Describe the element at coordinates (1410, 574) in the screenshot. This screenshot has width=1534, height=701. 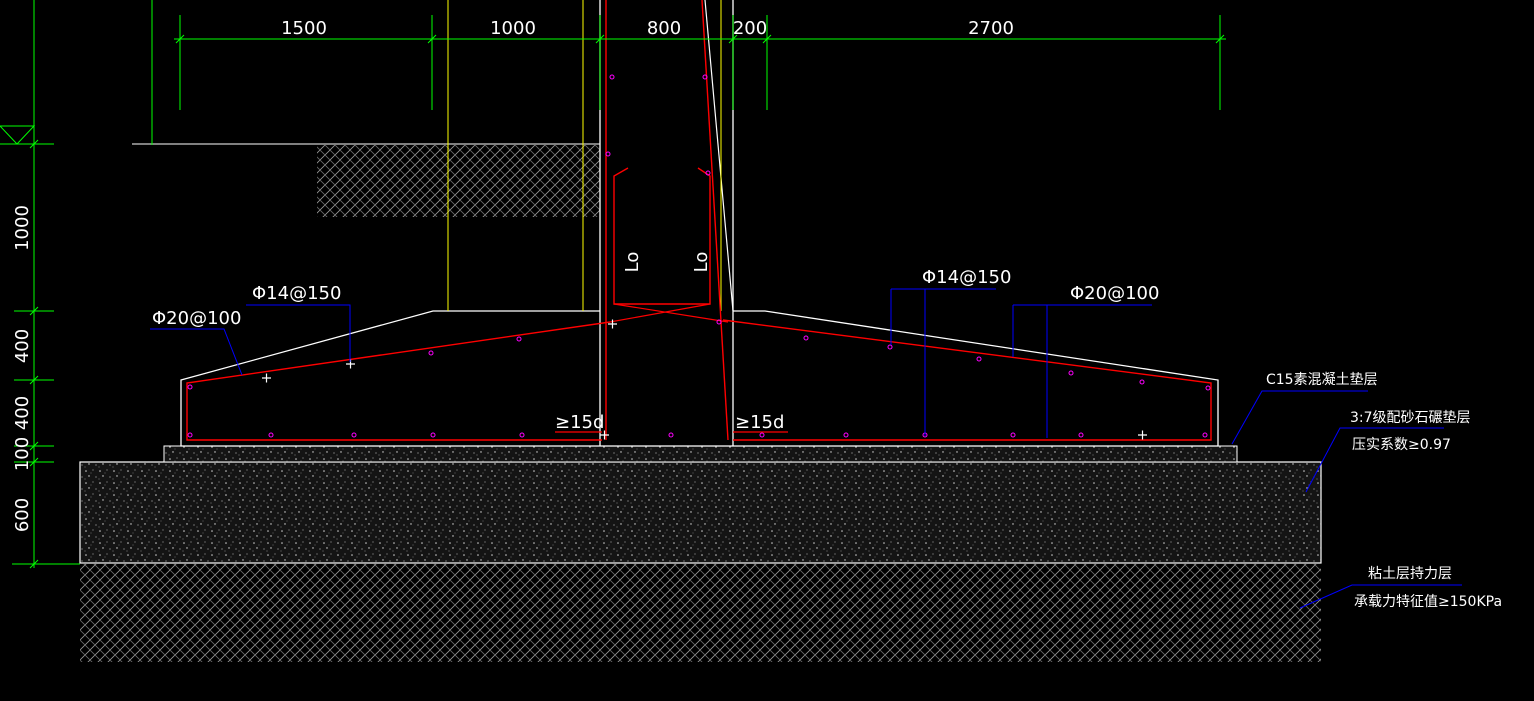
I see `soil-layer-label-1: 粘土层持力层` at that location.